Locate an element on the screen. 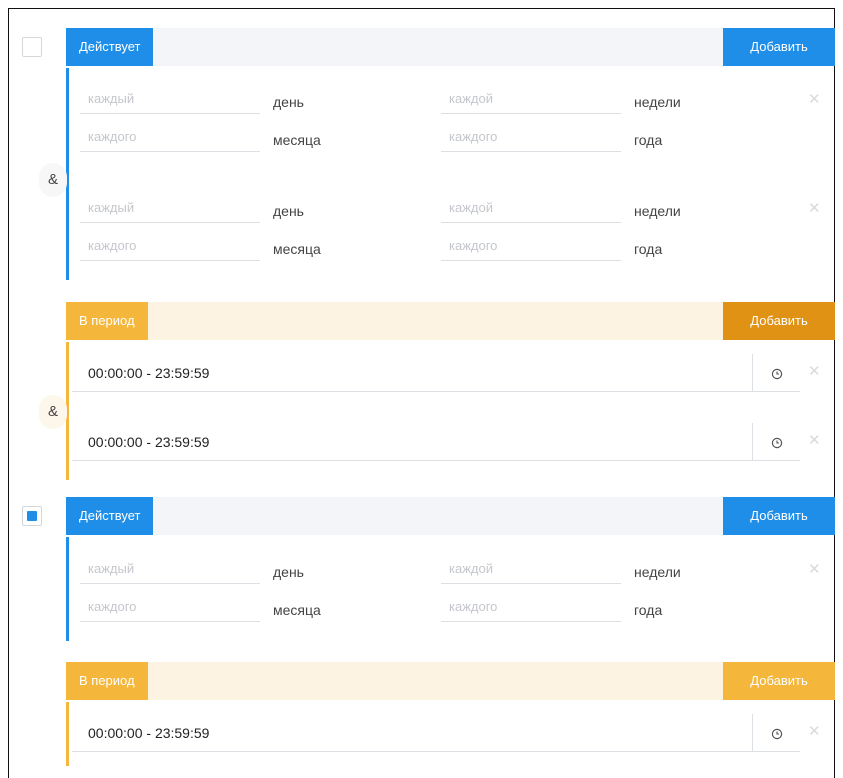 The height and width of the screenshot is (778, 843). group-2-active-header is located at coordinates (450, 516).